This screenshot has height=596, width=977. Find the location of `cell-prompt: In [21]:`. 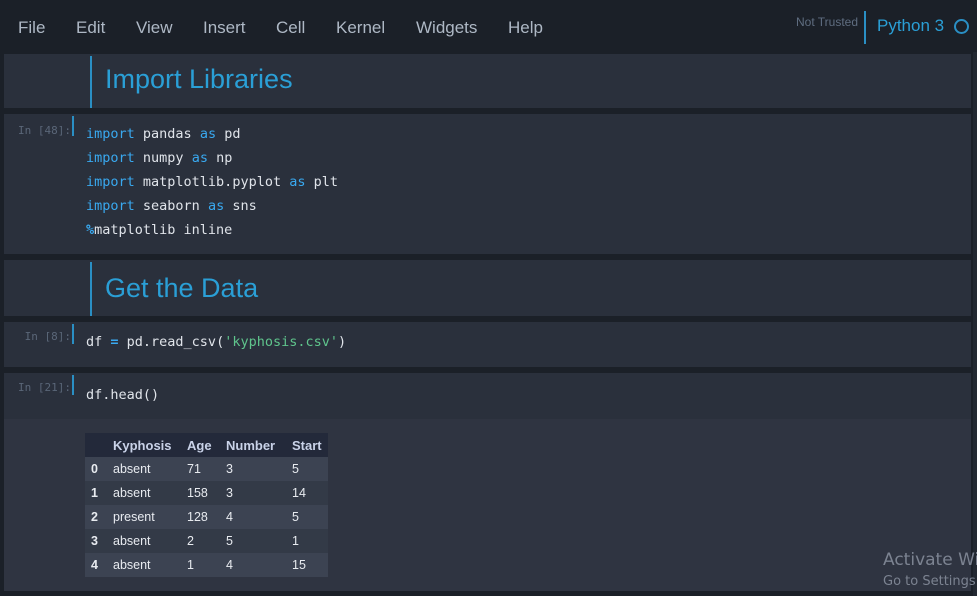

cell-prompt: In [21]: is located at coordinates (44, 387).